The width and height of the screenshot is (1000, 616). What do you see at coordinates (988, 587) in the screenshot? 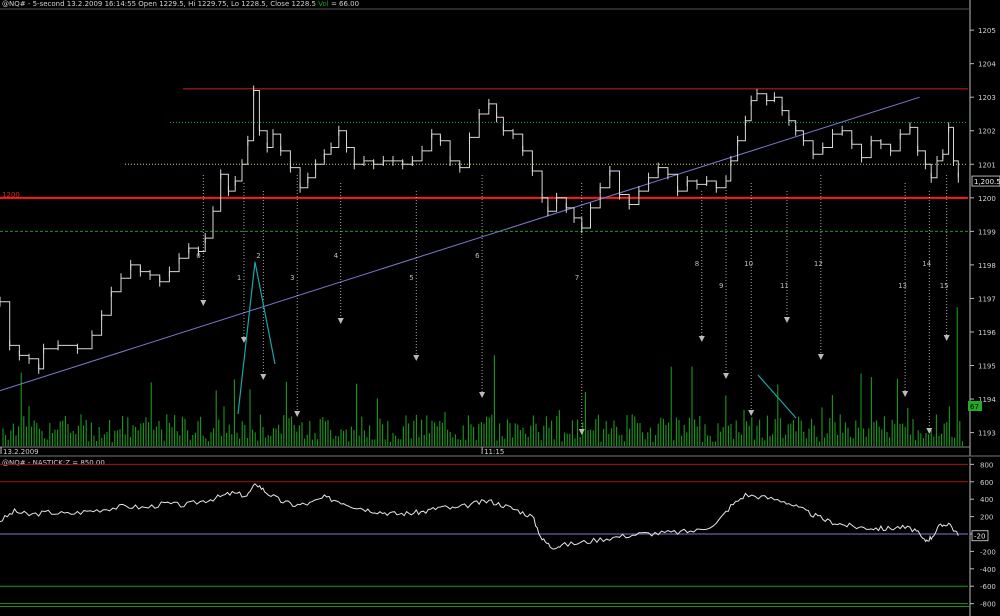
I see `indicator-y-tick-label: -600` at bounding box center [988, 587].